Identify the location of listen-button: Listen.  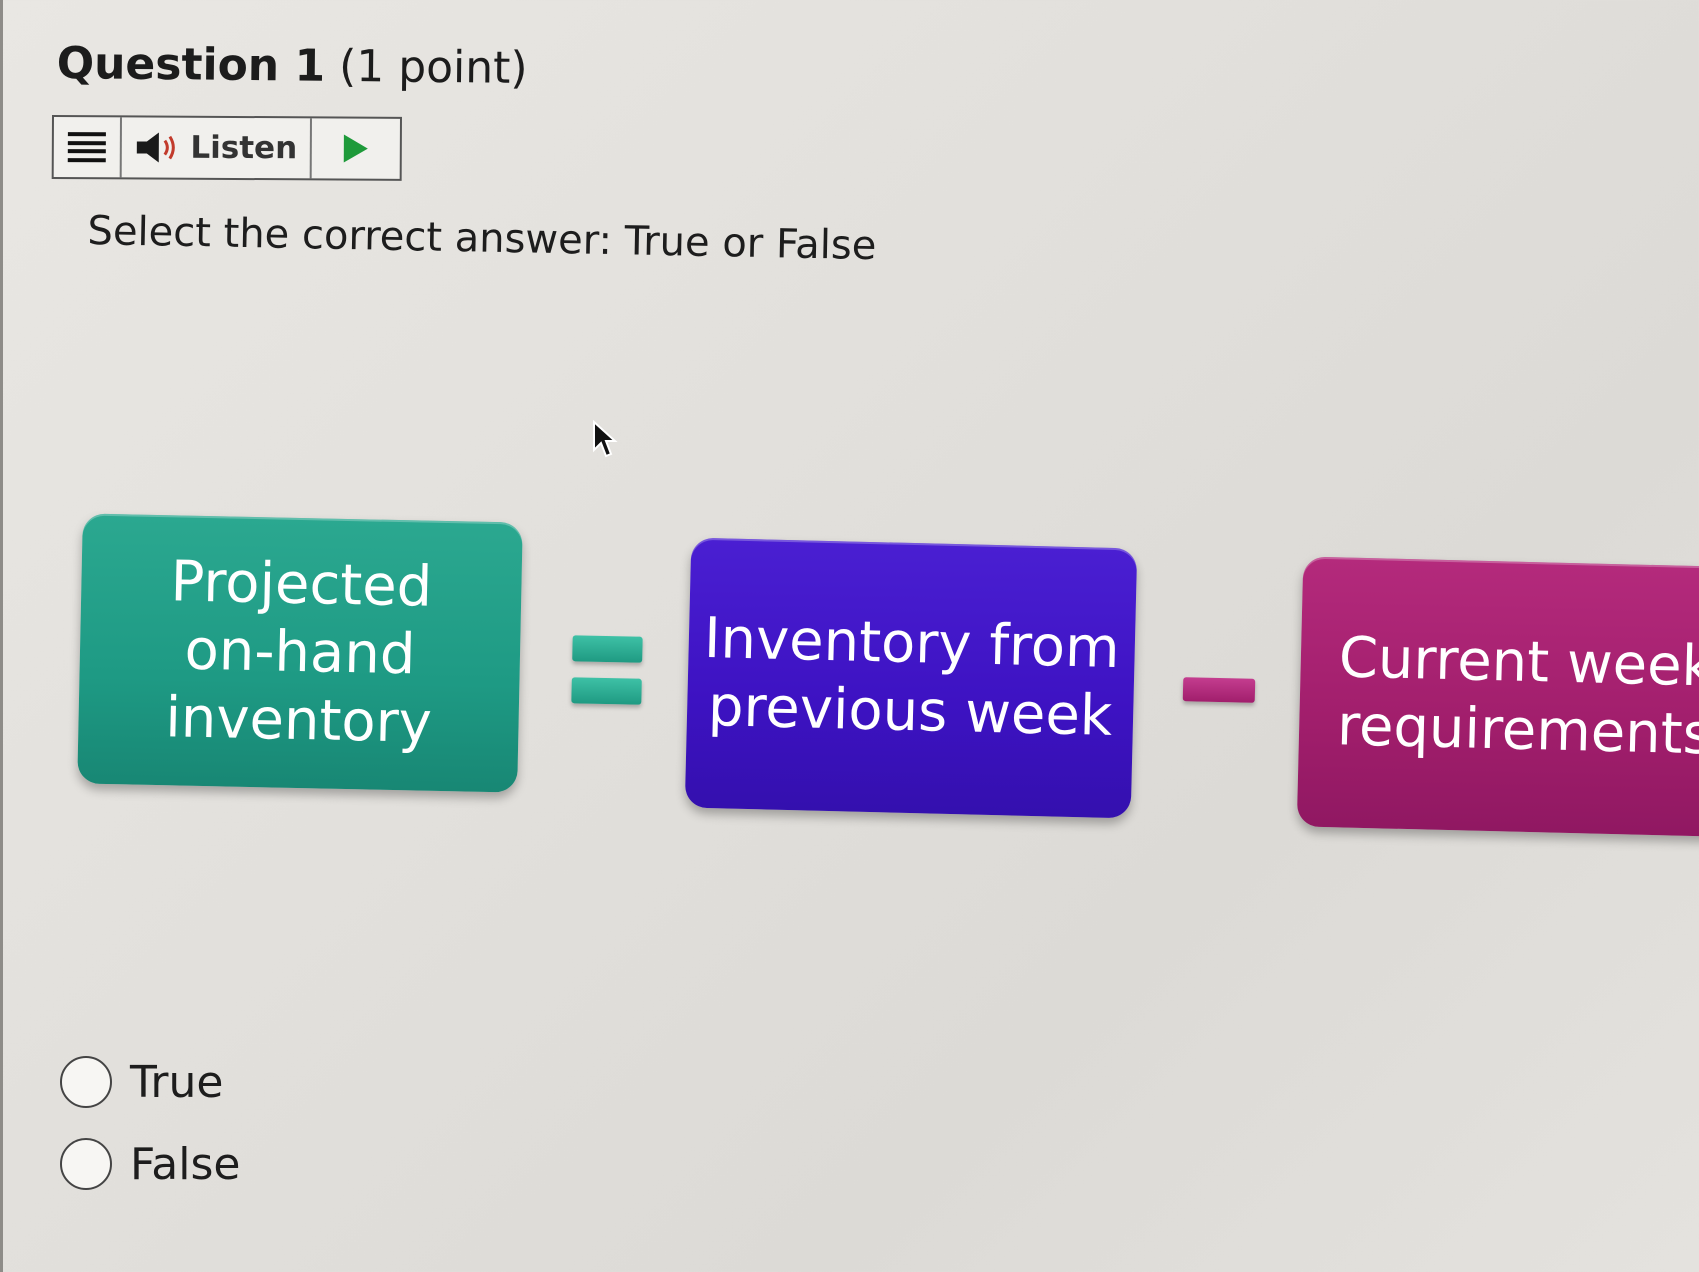
(216, 148).